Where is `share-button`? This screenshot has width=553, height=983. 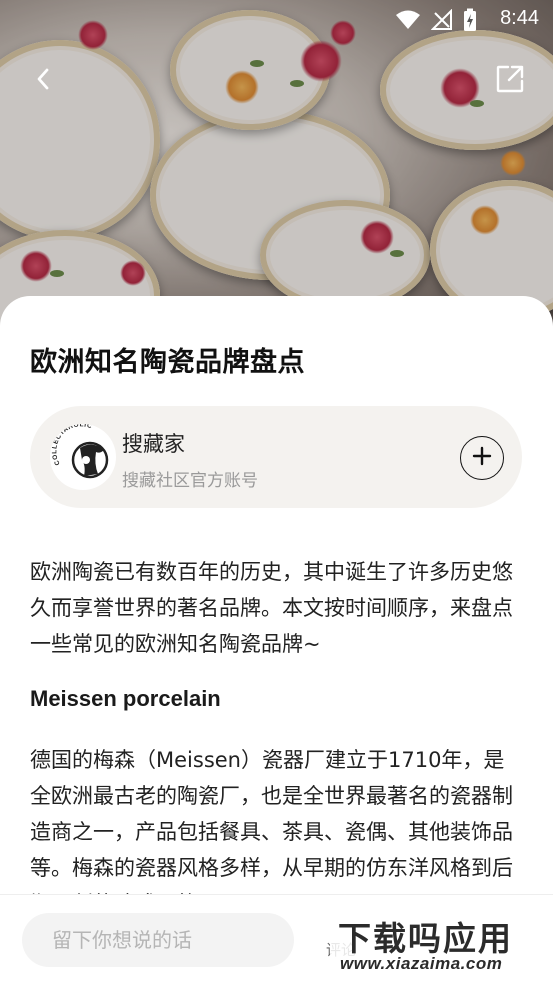 share-button is located at coordinates (510, 81).